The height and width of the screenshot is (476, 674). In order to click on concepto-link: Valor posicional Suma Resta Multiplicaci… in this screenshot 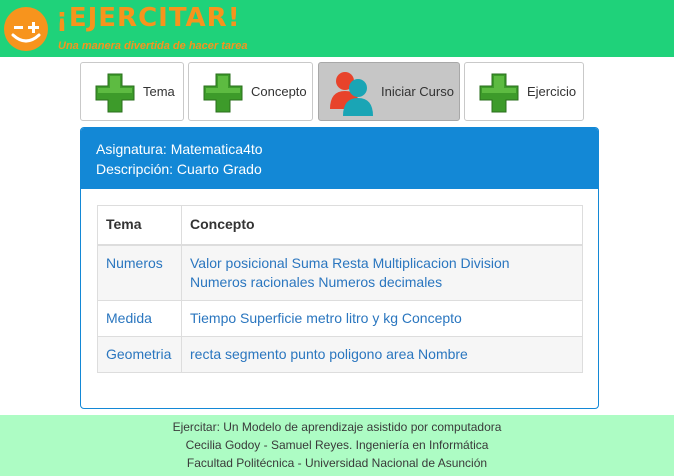, I will do `click(350, 263)`.